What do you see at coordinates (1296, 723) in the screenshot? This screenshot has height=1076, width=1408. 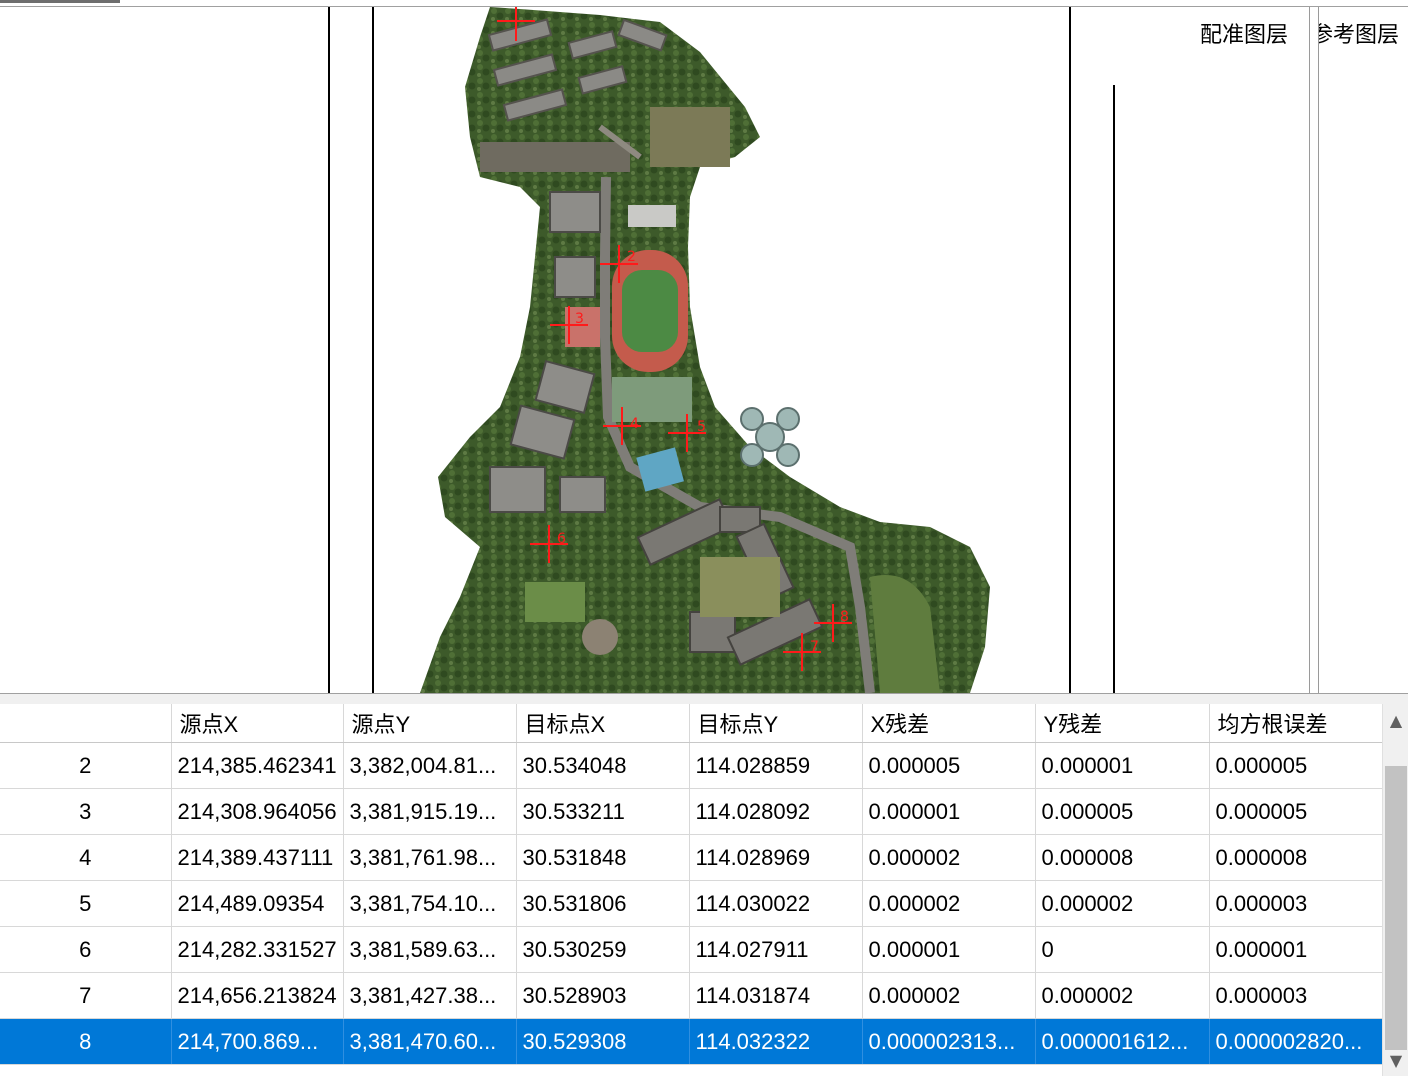 I see `col-header-rmse: 均方根误差` at bounding box center [1296, 723].